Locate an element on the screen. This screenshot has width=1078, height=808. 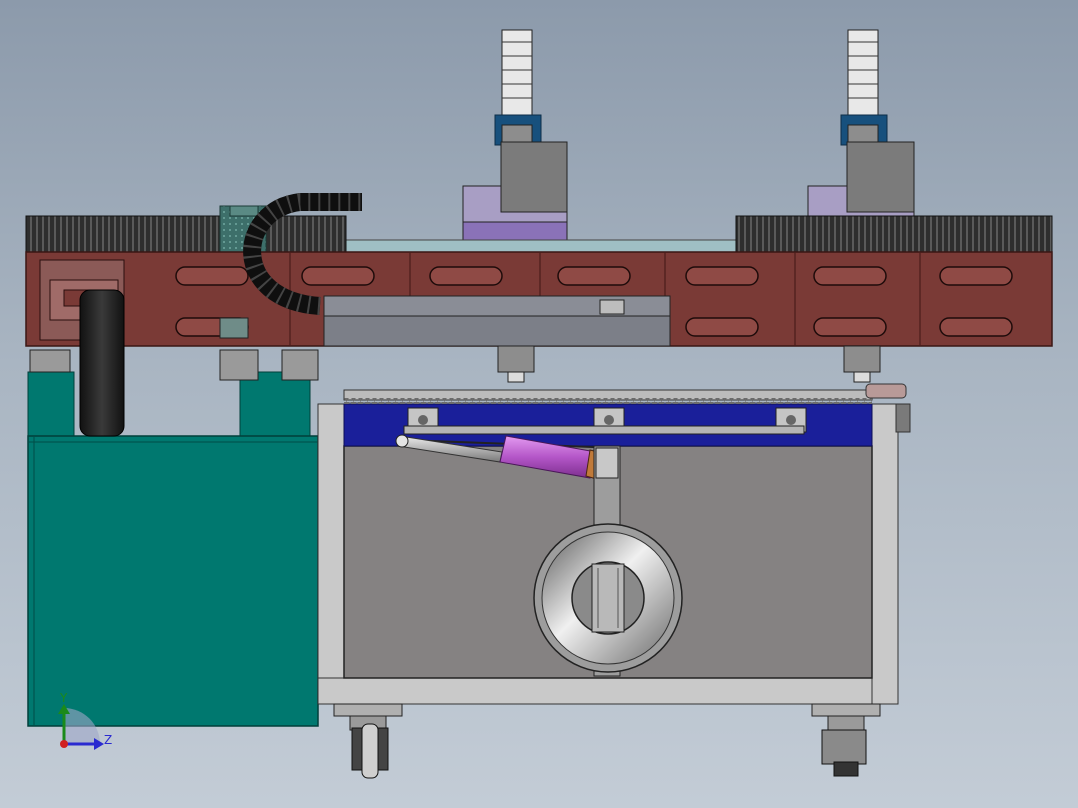
upper-gantry-frame is located at coordinates (539, 299).